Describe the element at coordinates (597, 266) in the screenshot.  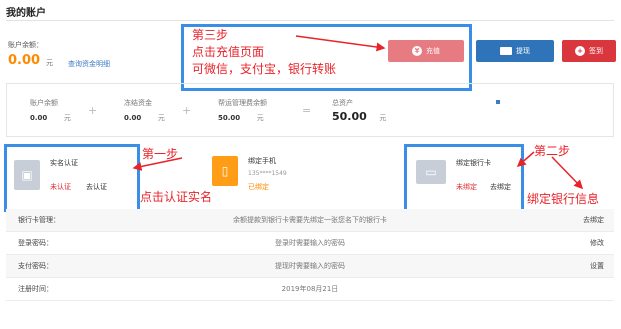
I see `row-action-set-pay-password: 设置` at that location.